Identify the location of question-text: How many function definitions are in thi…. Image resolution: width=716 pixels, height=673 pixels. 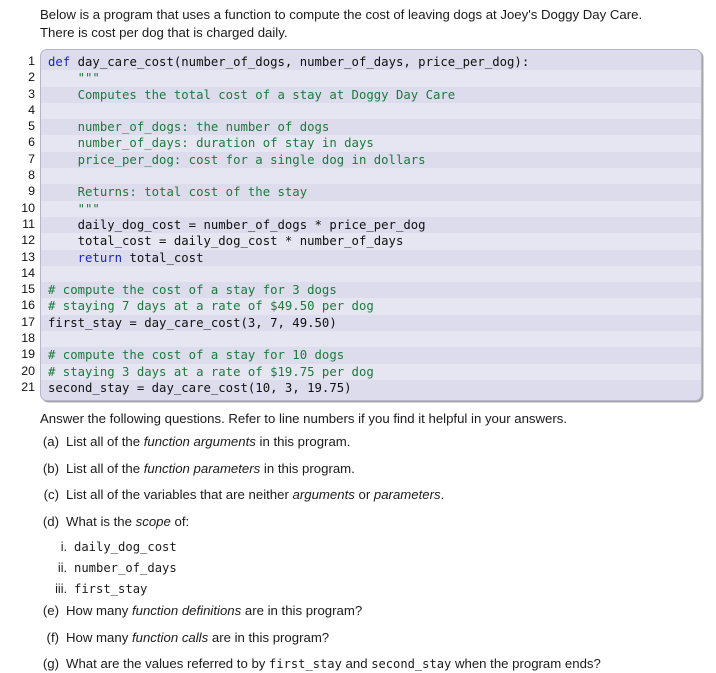
(384, 610).